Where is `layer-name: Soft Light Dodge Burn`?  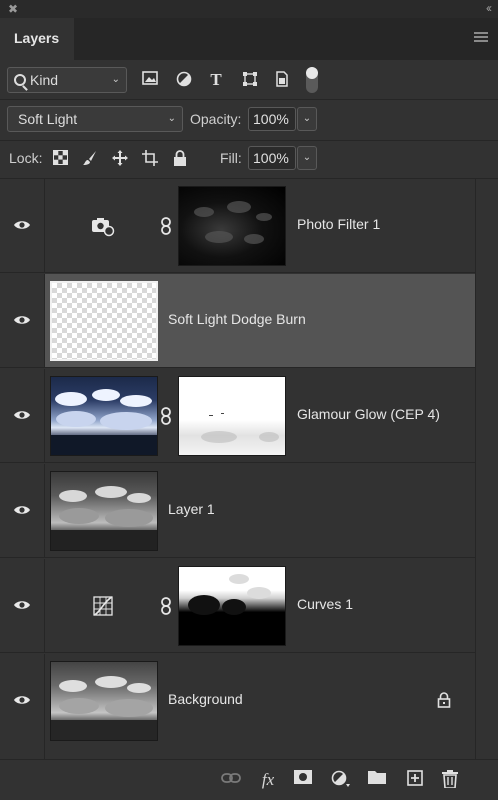 layer-name: Soft Light Dodge Burn is located at coordinates (237, 319).